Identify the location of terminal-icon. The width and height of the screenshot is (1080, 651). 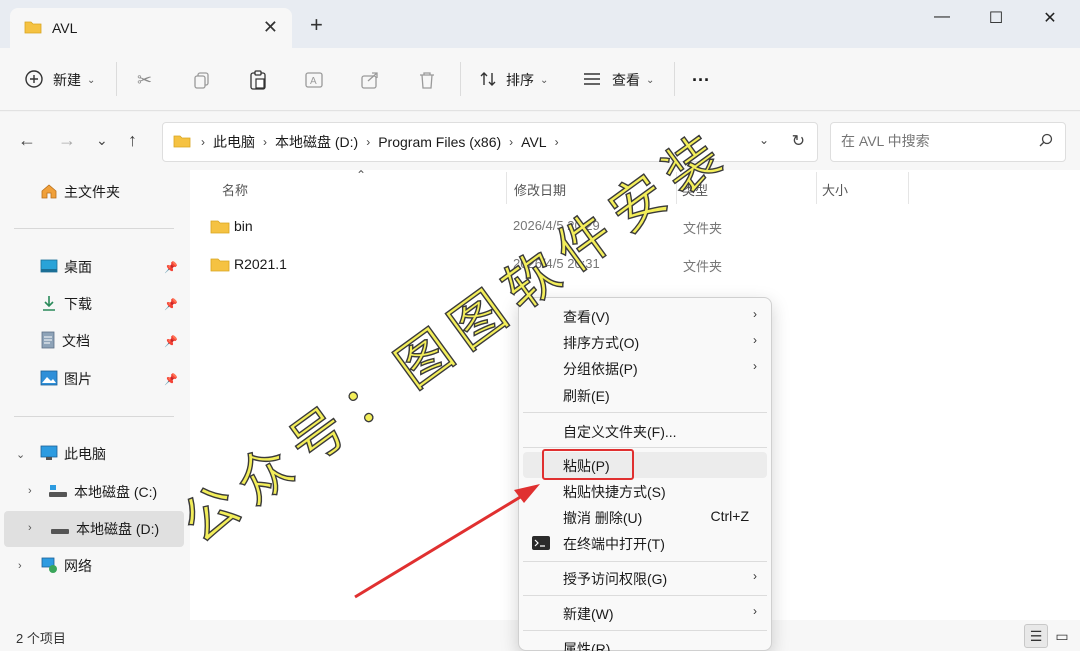
(541, 544).